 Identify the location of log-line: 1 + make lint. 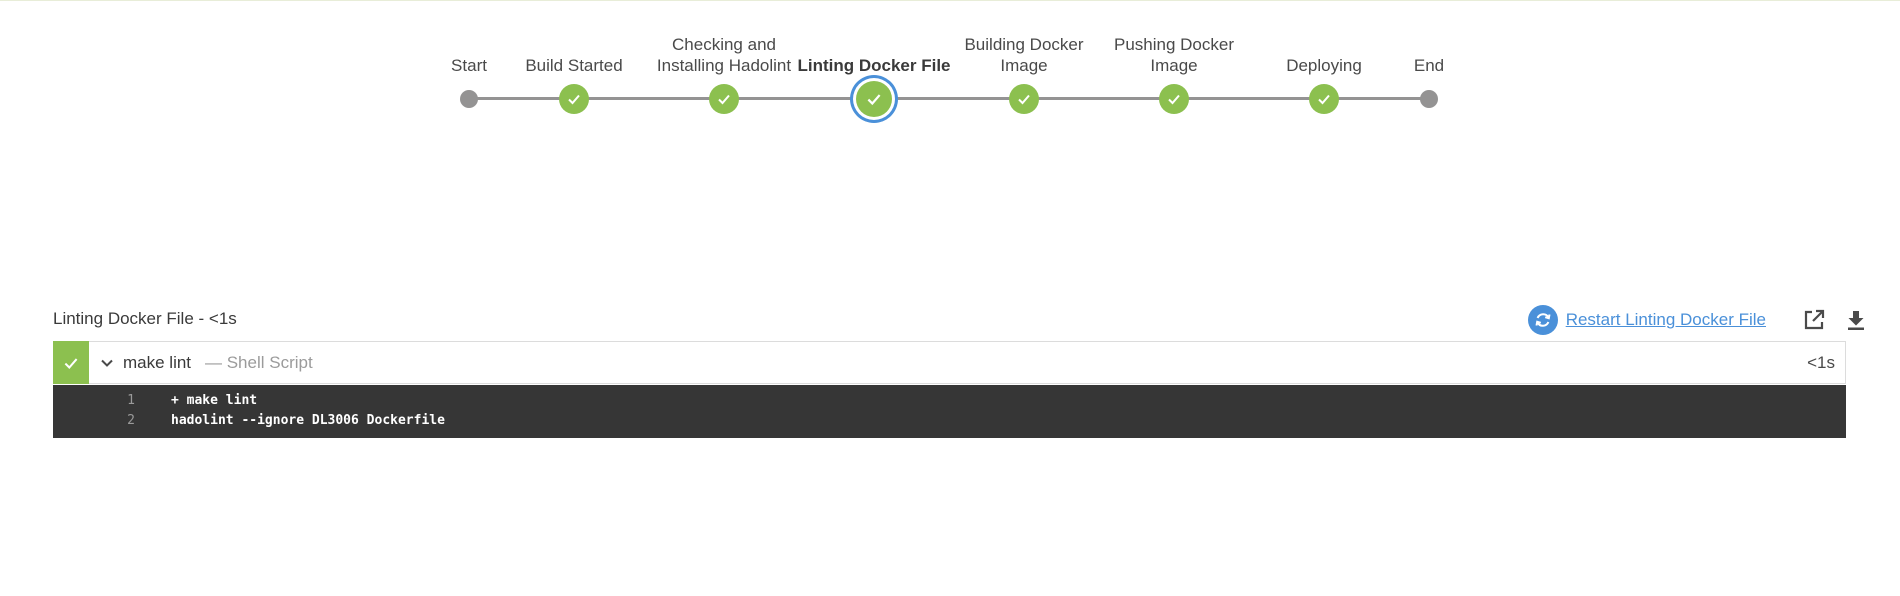
(949, 401).